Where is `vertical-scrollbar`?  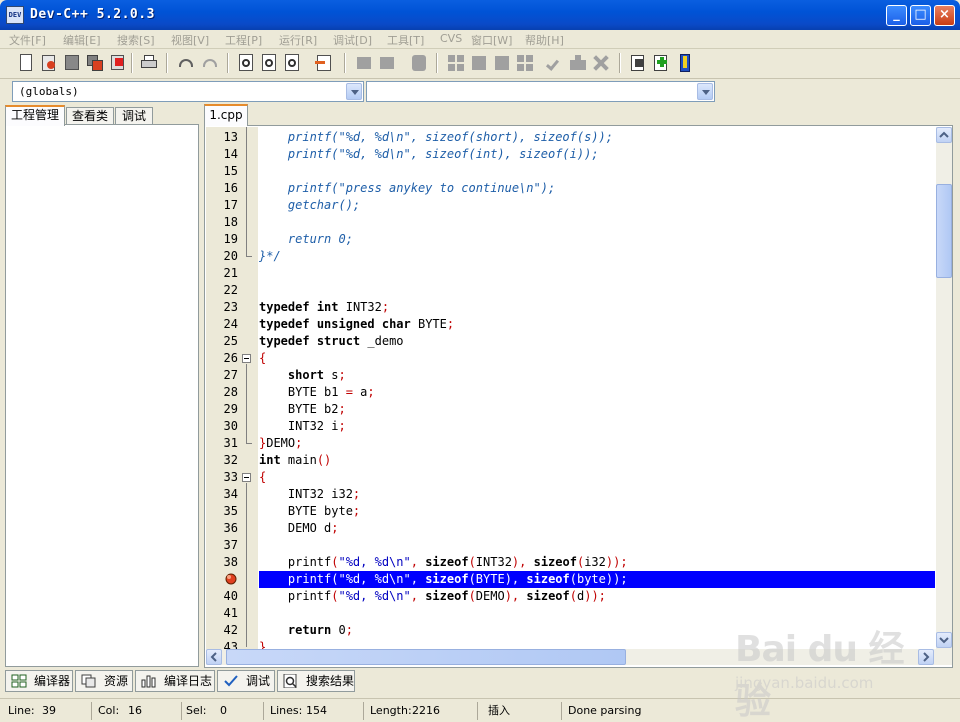
vertical-scrollbar is located at coordinates (944, 388).